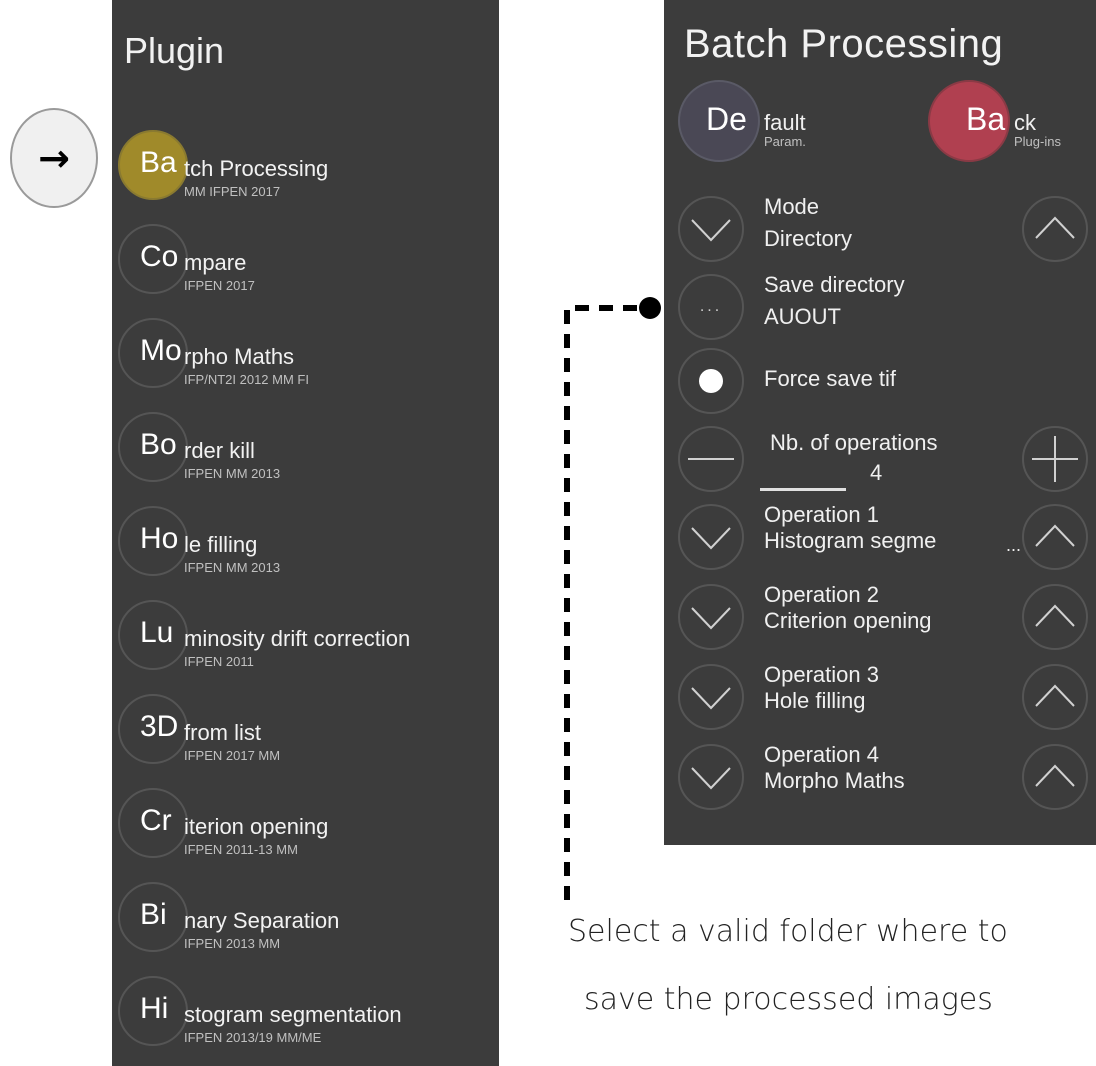  What do you see at coordinates (788, 931) in the screenshot?
I see `caption-line-1: Select a valid folder where to` at bounding box center [788, 931].